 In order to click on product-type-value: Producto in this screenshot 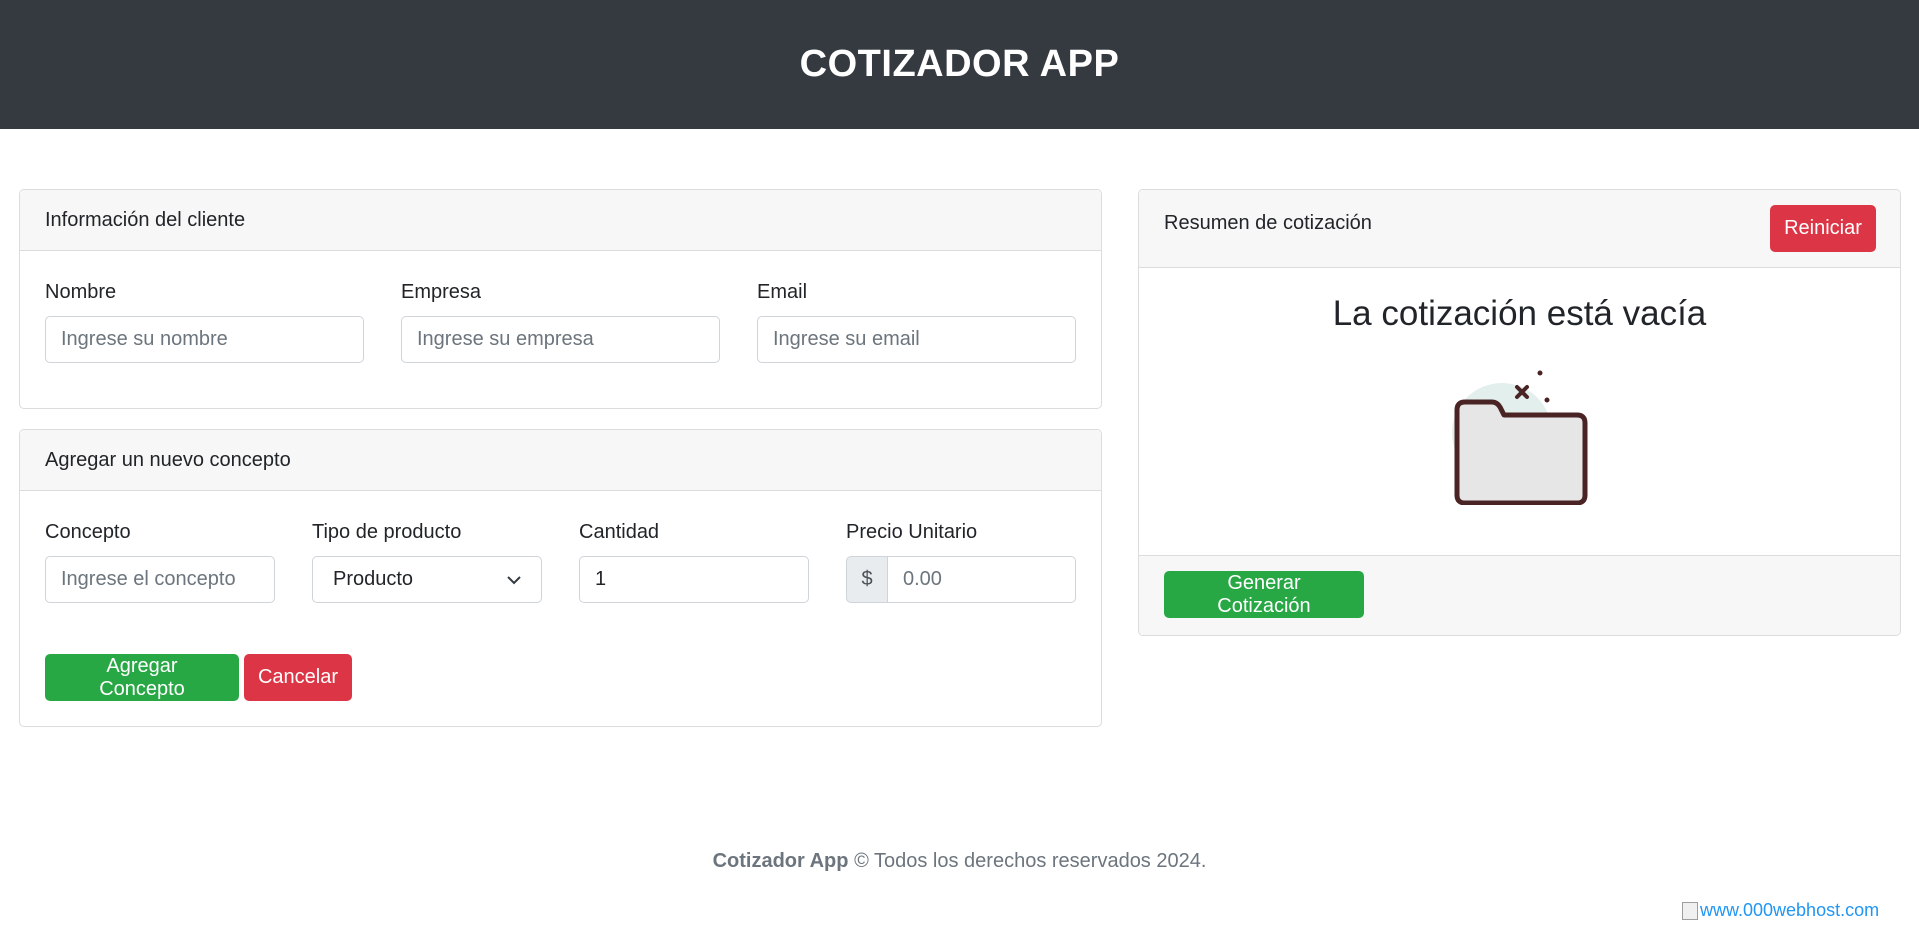, I will do `click(373, 579)`.